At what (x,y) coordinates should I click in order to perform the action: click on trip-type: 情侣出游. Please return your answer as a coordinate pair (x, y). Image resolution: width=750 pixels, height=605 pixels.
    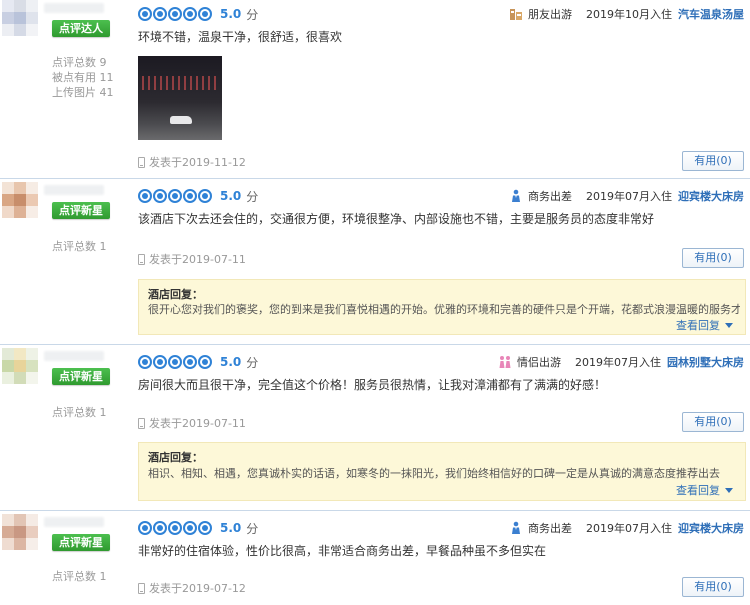
    Looking at the image, I should click on (539, 362).